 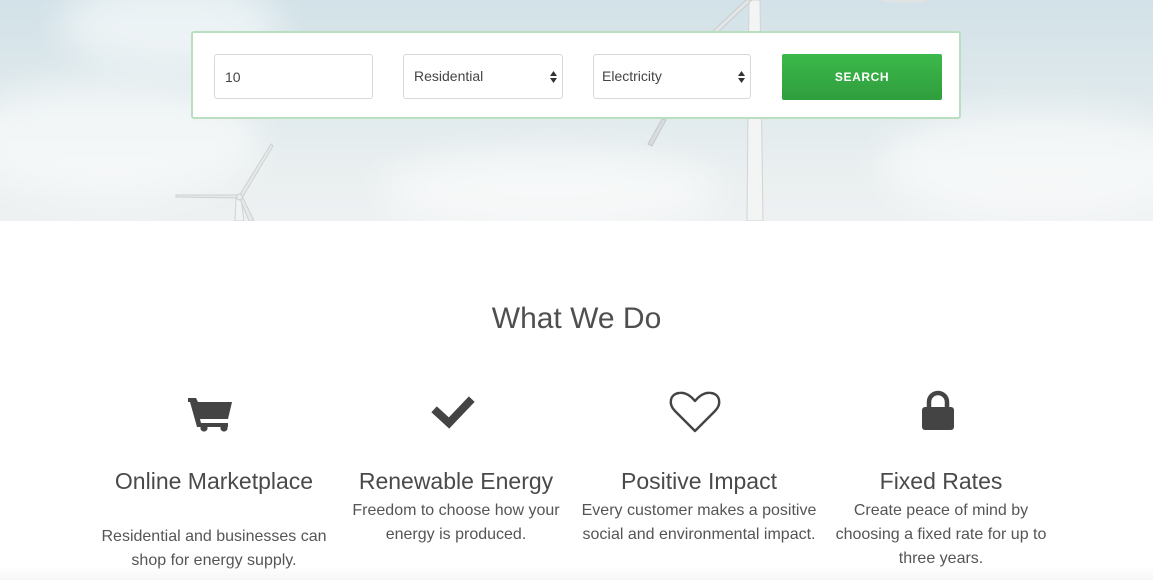 What do you see at coordinates (576, 318) in the screenshot?
I see `section-title: What We Do` at bounding box center [576, 318].